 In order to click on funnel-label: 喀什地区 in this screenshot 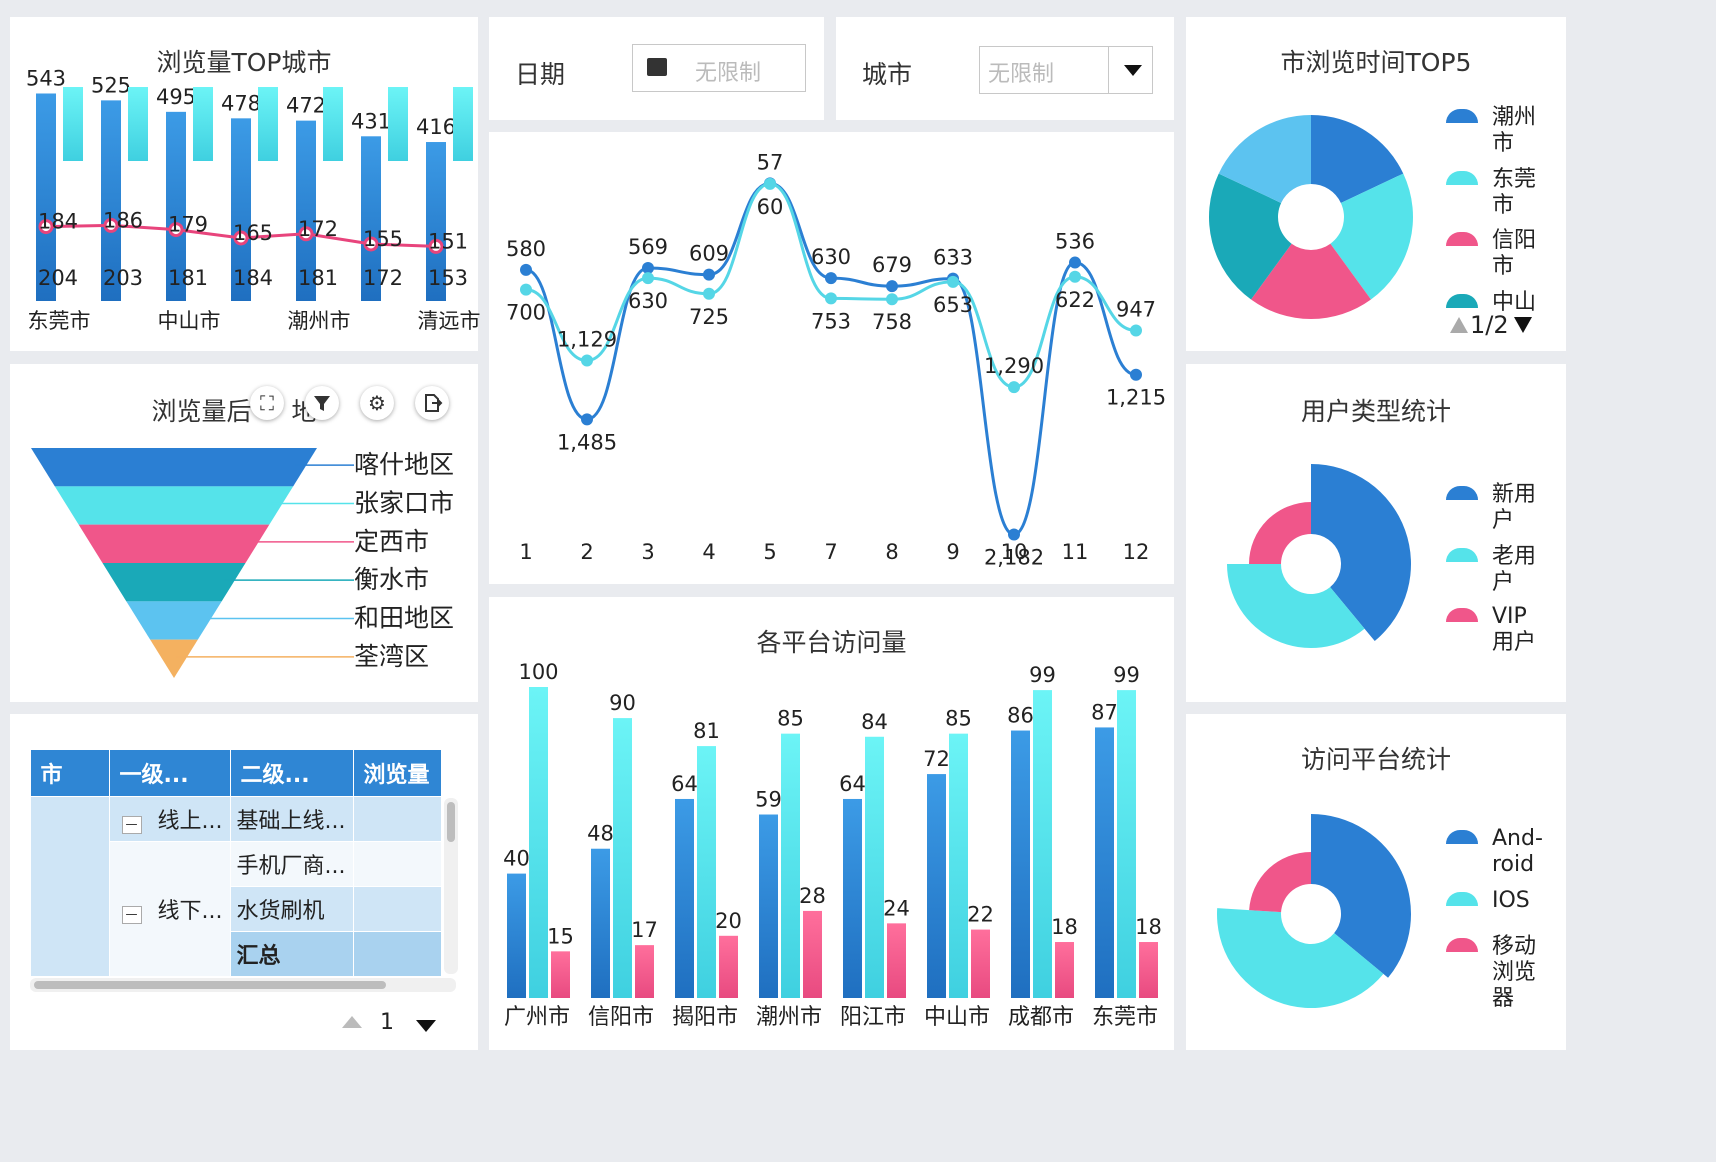, I will do `click(404, 464)`.